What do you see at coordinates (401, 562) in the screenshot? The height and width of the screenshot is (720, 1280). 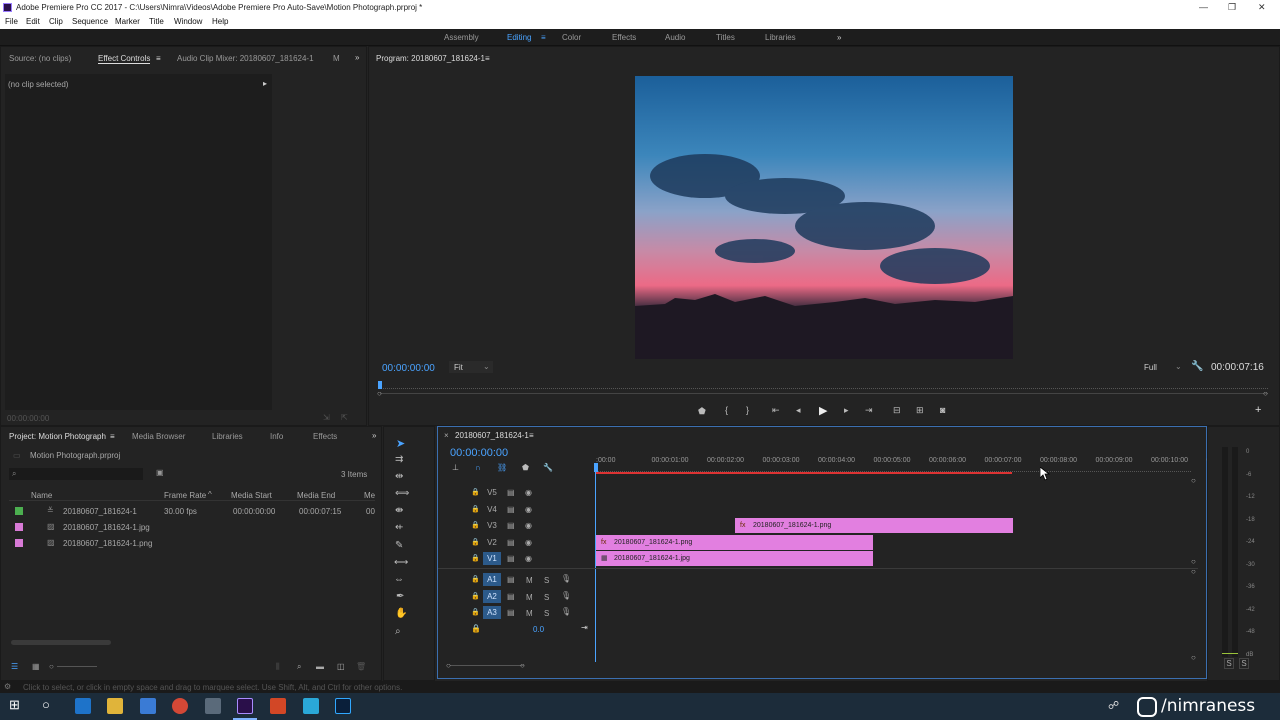 I see `slip-tool-icon: ⟷` at bounding box center [401, 562].